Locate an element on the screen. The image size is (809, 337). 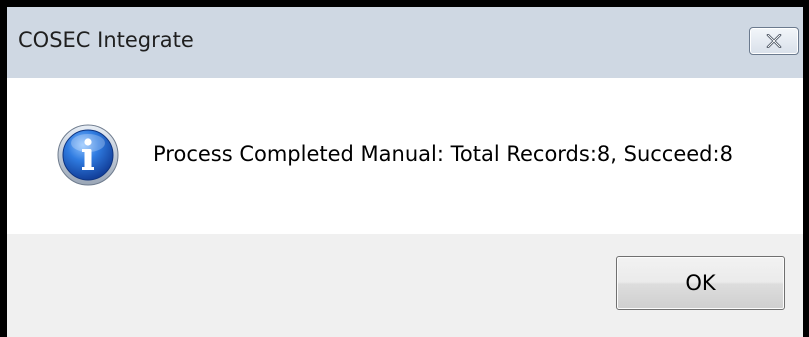
window-title: COSEC Integrate is located at coordinates (106, 40).